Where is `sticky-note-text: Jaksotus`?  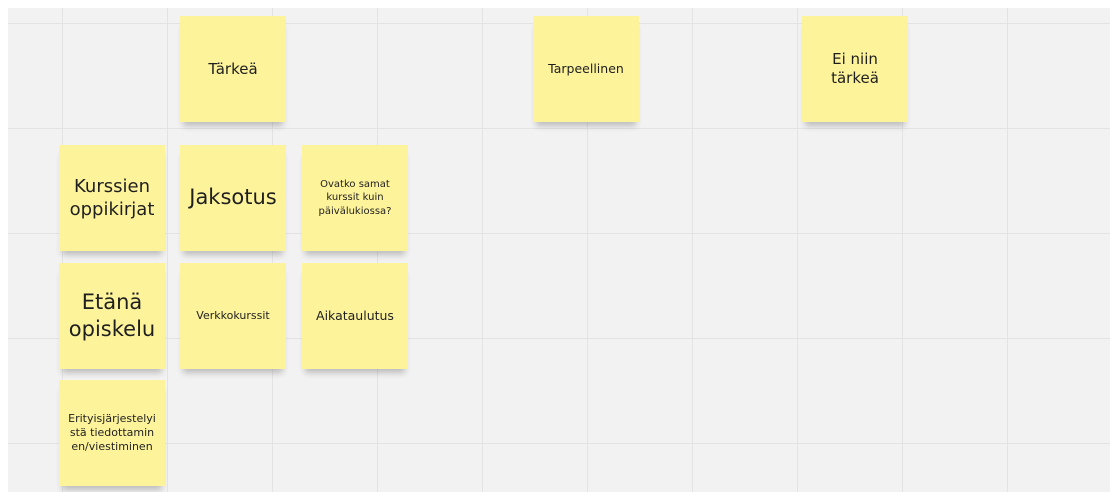
sticky-note-text: Jaksotus is located at coordinates (233, 197).